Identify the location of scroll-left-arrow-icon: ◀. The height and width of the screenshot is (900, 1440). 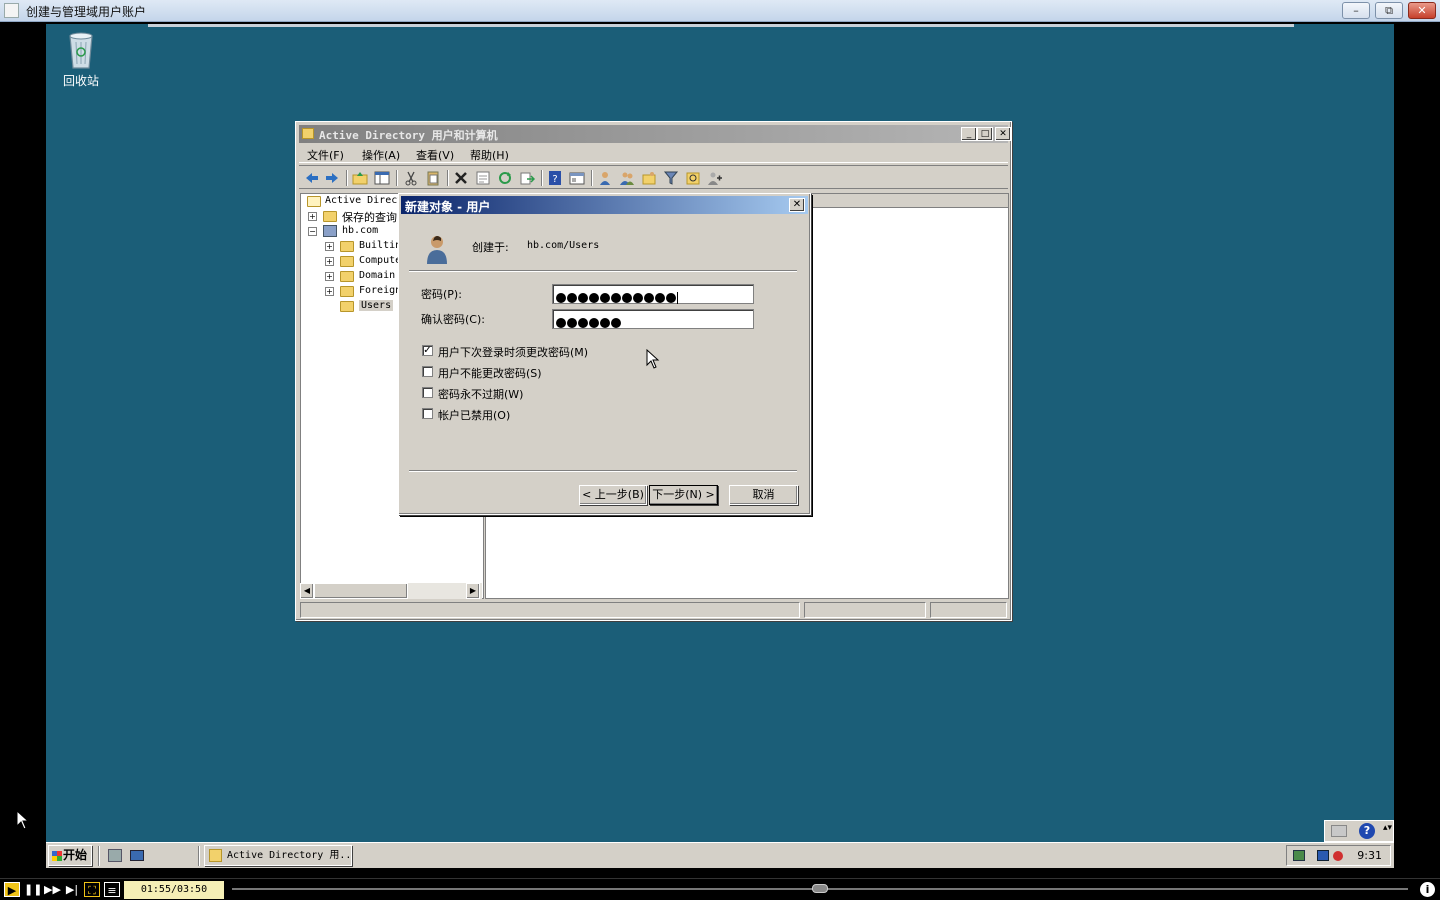
(307, 591).